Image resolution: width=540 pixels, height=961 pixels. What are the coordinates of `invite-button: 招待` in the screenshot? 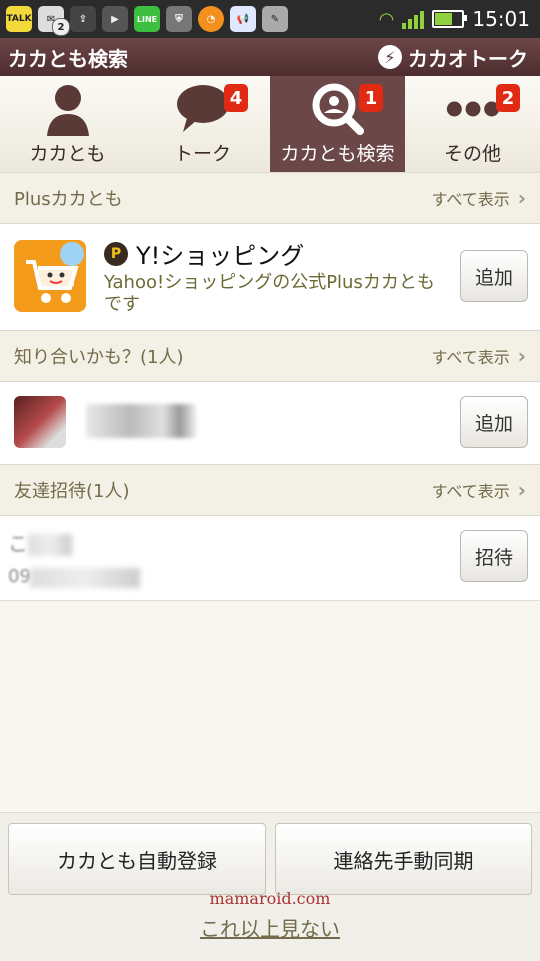 It's located at (494, 556).